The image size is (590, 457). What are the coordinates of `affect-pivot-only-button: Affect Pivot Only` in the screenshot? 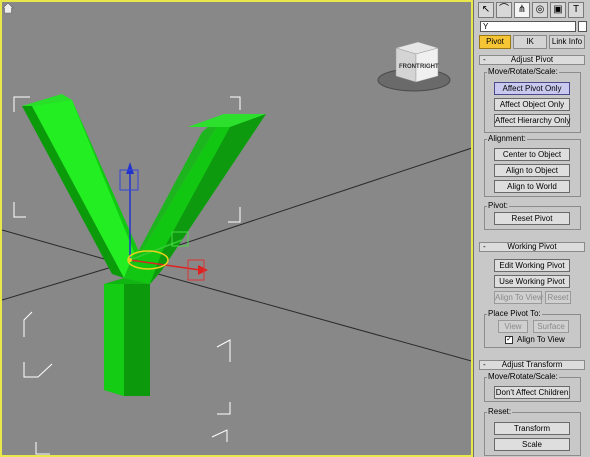 It's located at (532, 88).